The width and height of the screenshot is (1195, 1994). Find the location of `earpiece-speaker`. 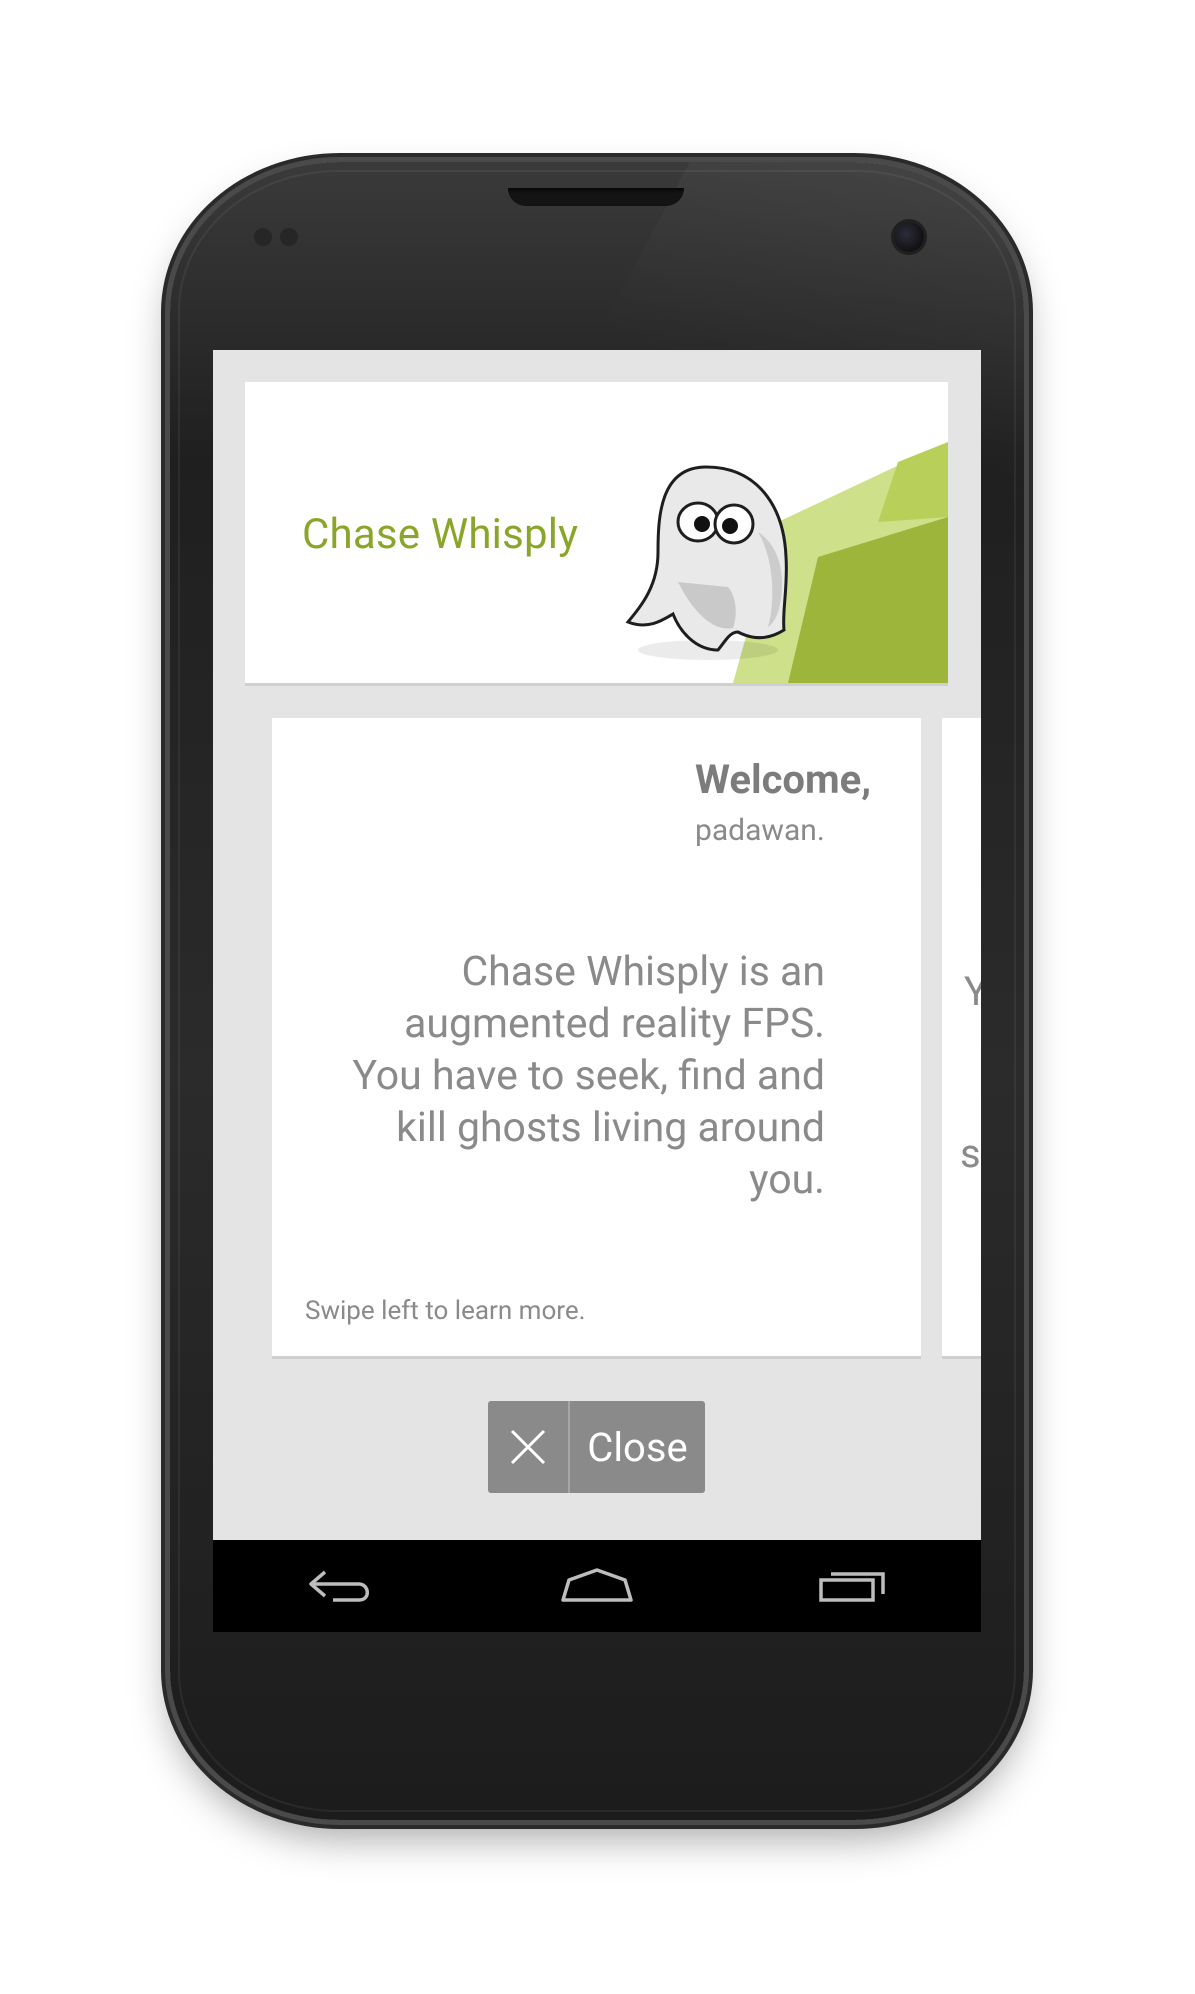

earpiece-speaker is located at coordinates (596, 197).